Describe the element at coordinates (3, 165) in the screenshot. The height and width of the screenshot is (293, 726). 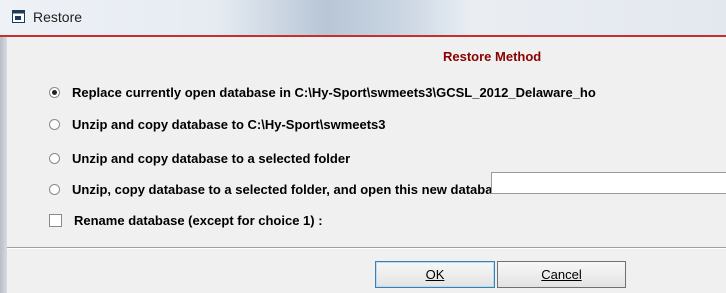
I see `window-left-edge` at that location.